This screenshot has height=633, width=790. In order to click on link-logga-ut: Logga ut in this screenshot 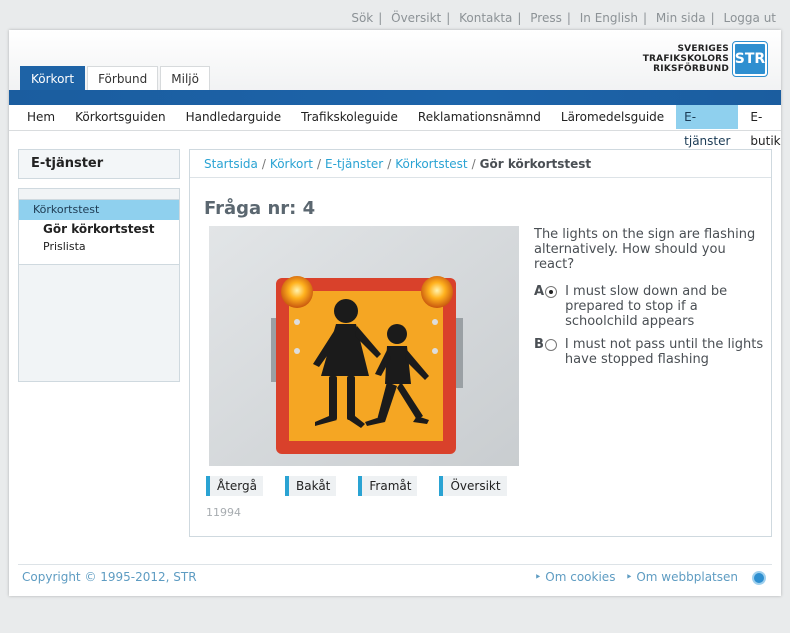, I will do `click(749, 18)`.